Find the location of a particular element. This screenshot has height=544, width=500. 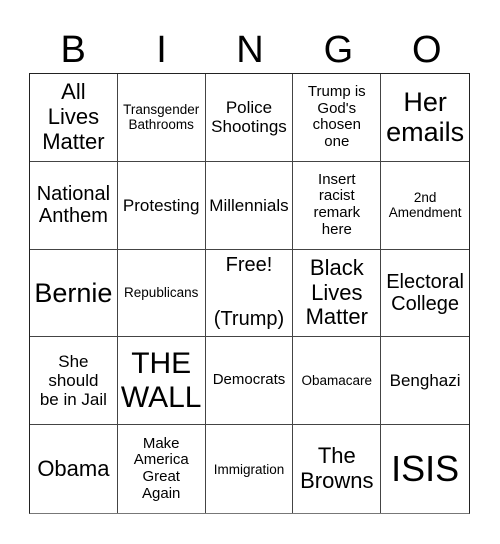

bingo-cell: Benghazi is located at coordinates (425, 381).